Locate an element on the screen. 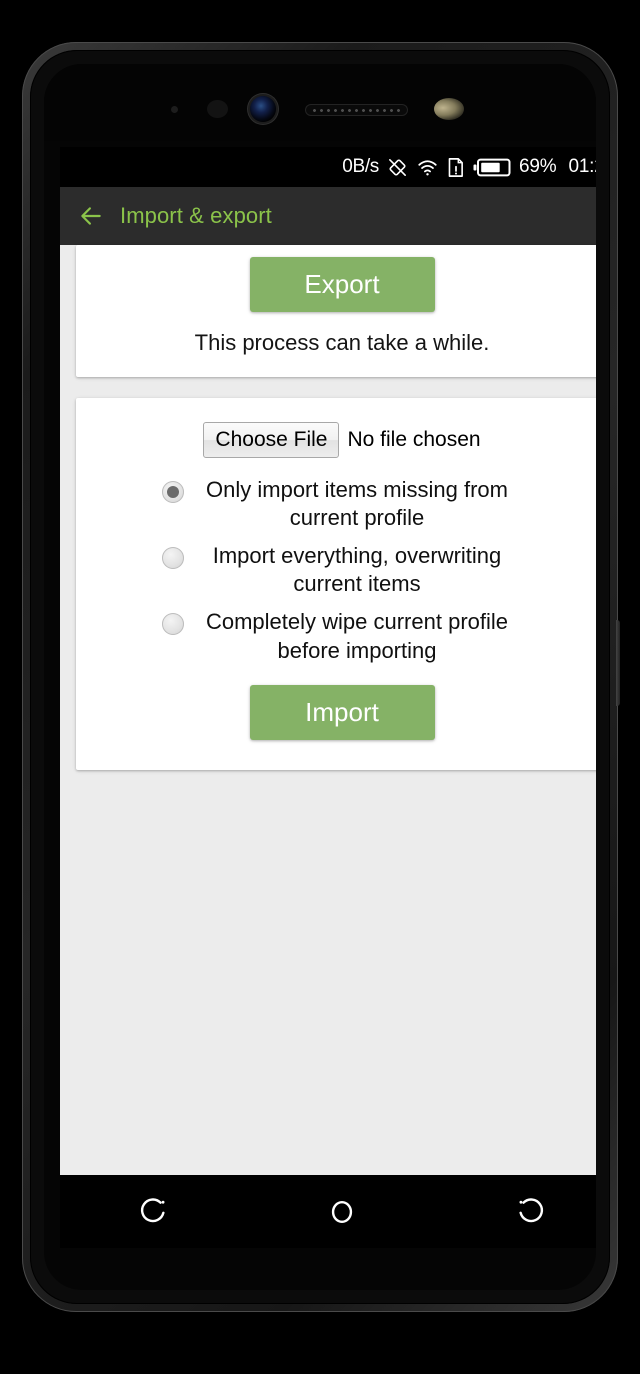 The height and width of the screenshot is (1374, 640). network-speed-text: 0B/s is located at coordinates (361, 166).